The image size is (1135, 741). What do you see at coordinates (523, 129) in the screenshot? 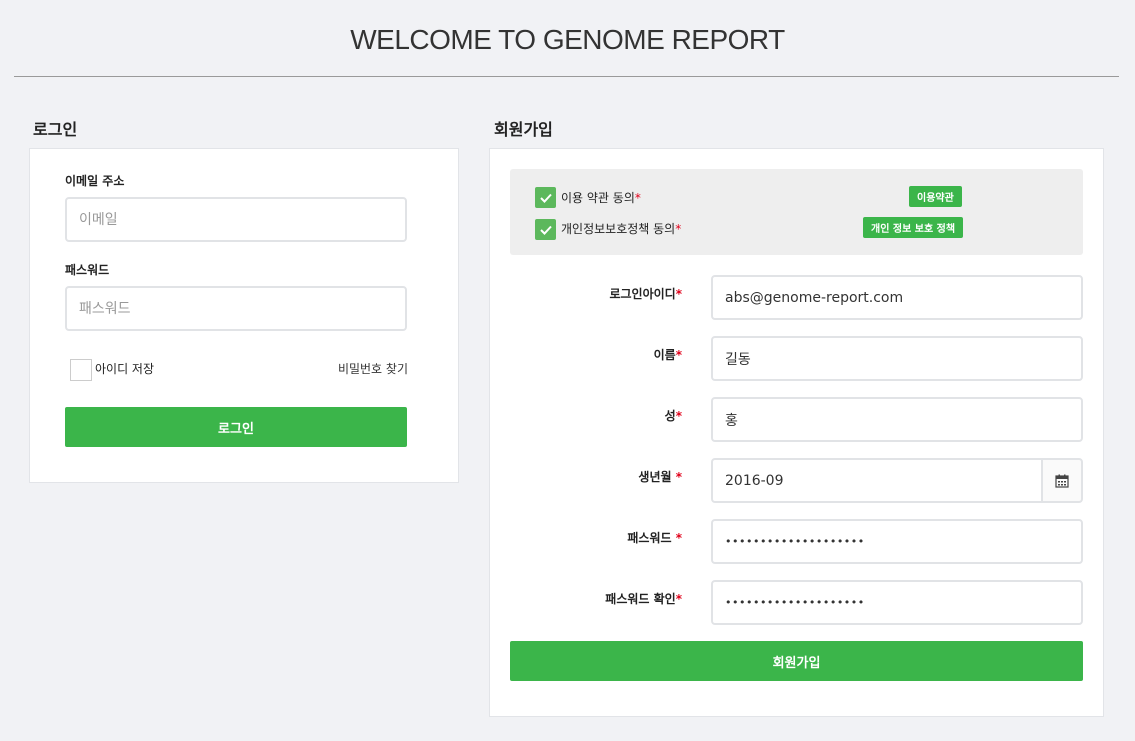
I see `signup-heading: 회원가입` at bounding box center [523, 129].